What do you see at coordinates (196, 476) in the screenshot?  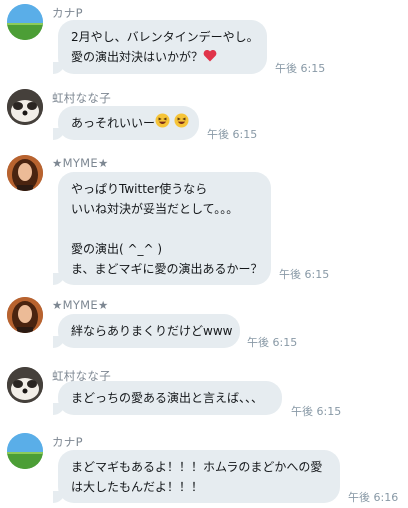 I see `message-bubble: まどマギもあるよ！！！ホムラのまどかへの愛 は大したもんだよ！！！` at bounding box center [196, 476].